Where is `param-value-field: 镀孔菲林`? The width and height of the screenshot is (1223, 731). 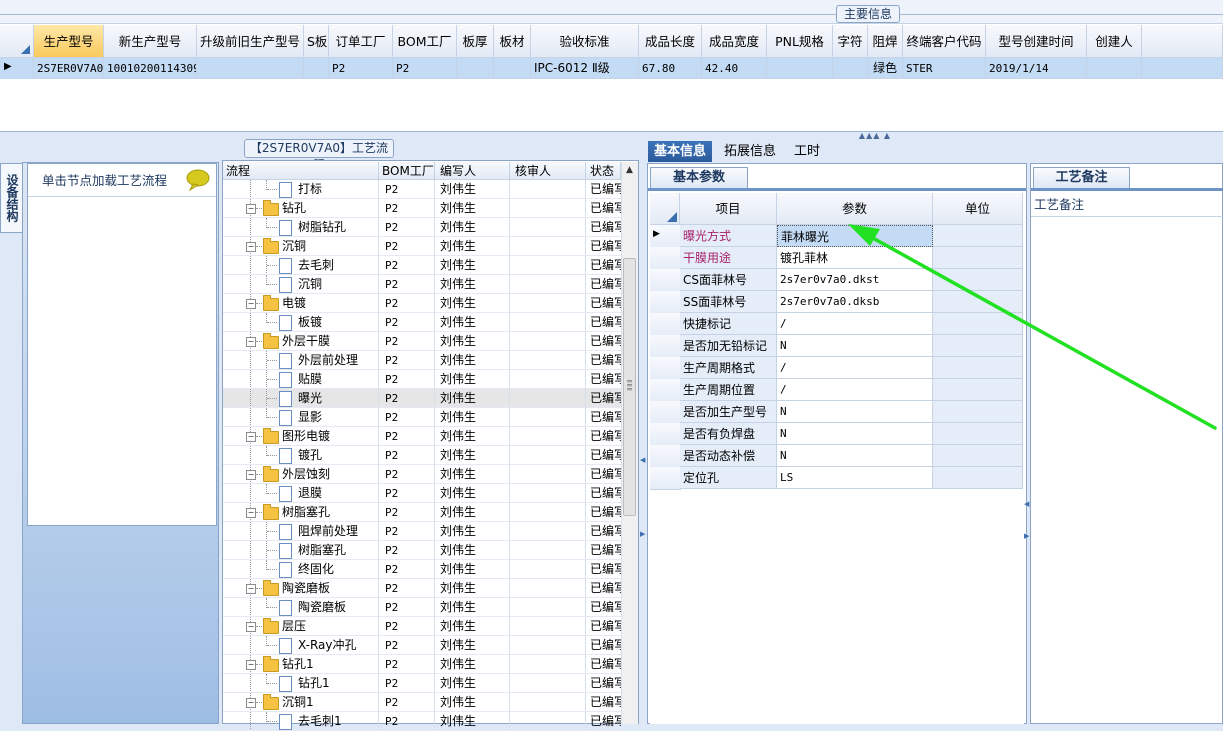 param-value-field: 镀孔菲林 is located at coordinates (855, 258).